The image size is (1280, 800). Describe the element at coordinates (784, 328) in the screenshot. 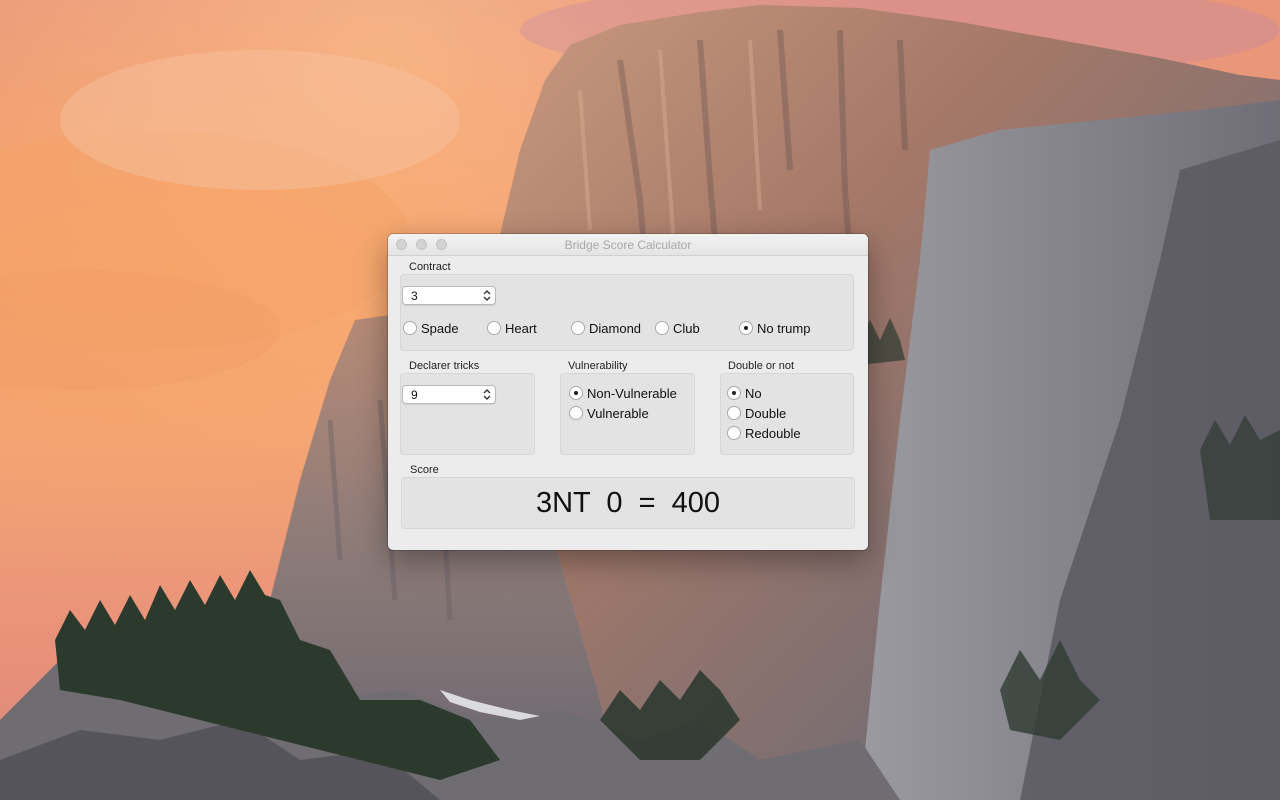

I see `suit-label: No trump` at that location.